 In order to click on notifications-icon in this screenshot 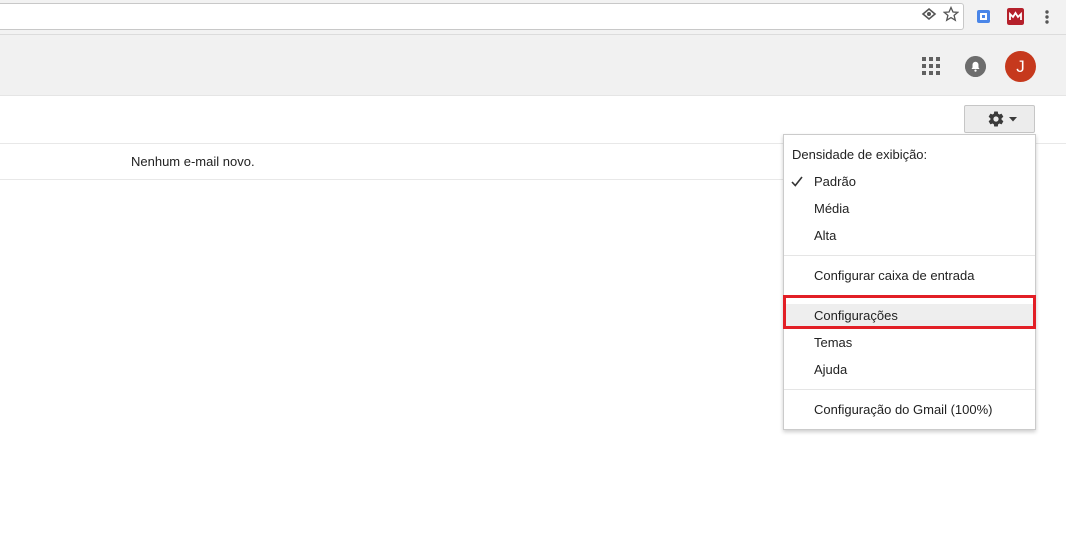, I will do `click(975, 66)`.